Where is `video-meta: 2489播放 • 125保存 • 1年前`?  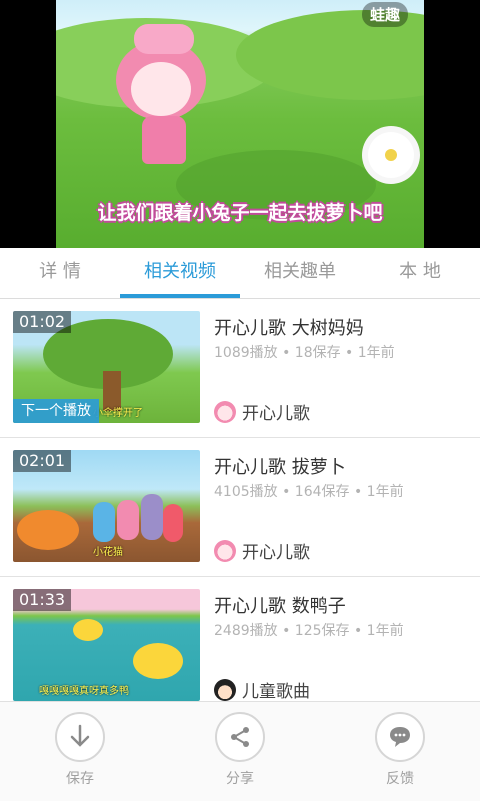 video-meta: 2489播放 • 125保存 • 1年前 is located at coordinates (309, 631).